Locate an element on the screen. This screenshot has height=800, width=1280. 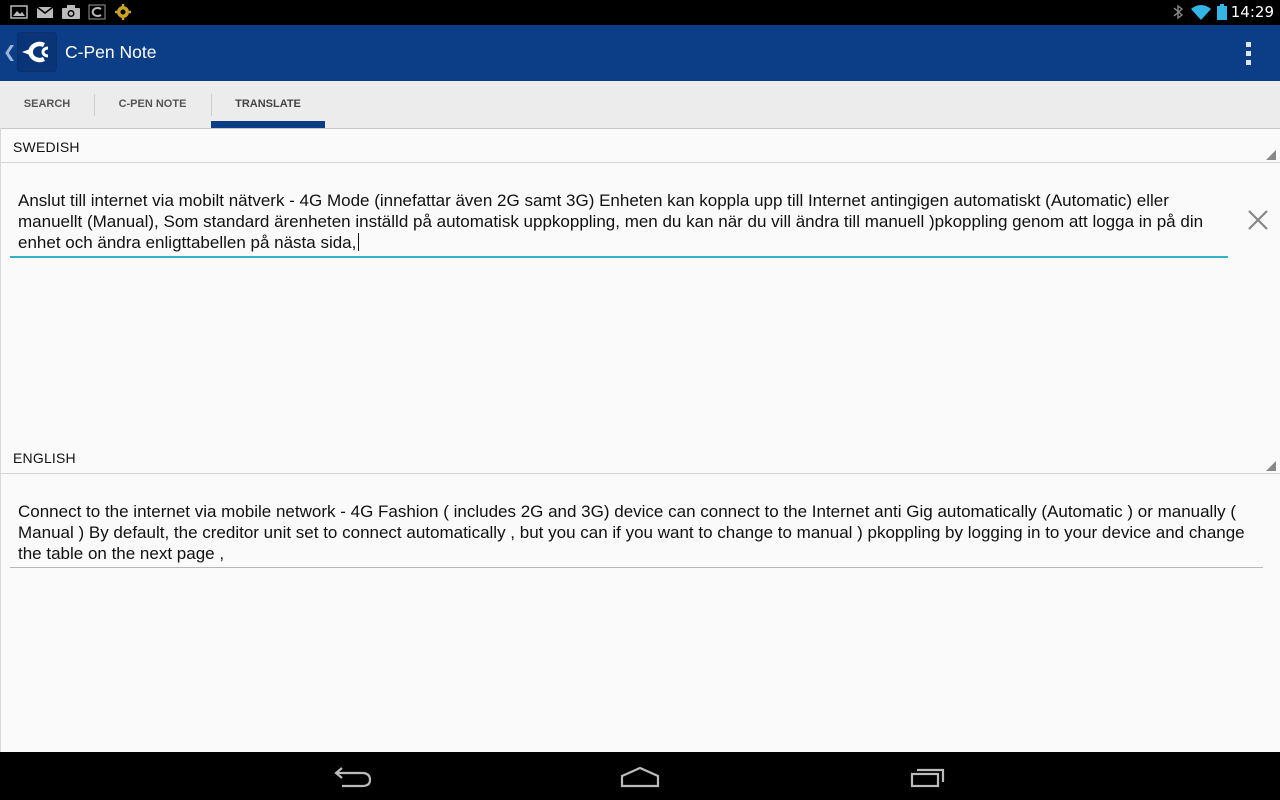
battery-icon is located at coordinates (1222, 12).